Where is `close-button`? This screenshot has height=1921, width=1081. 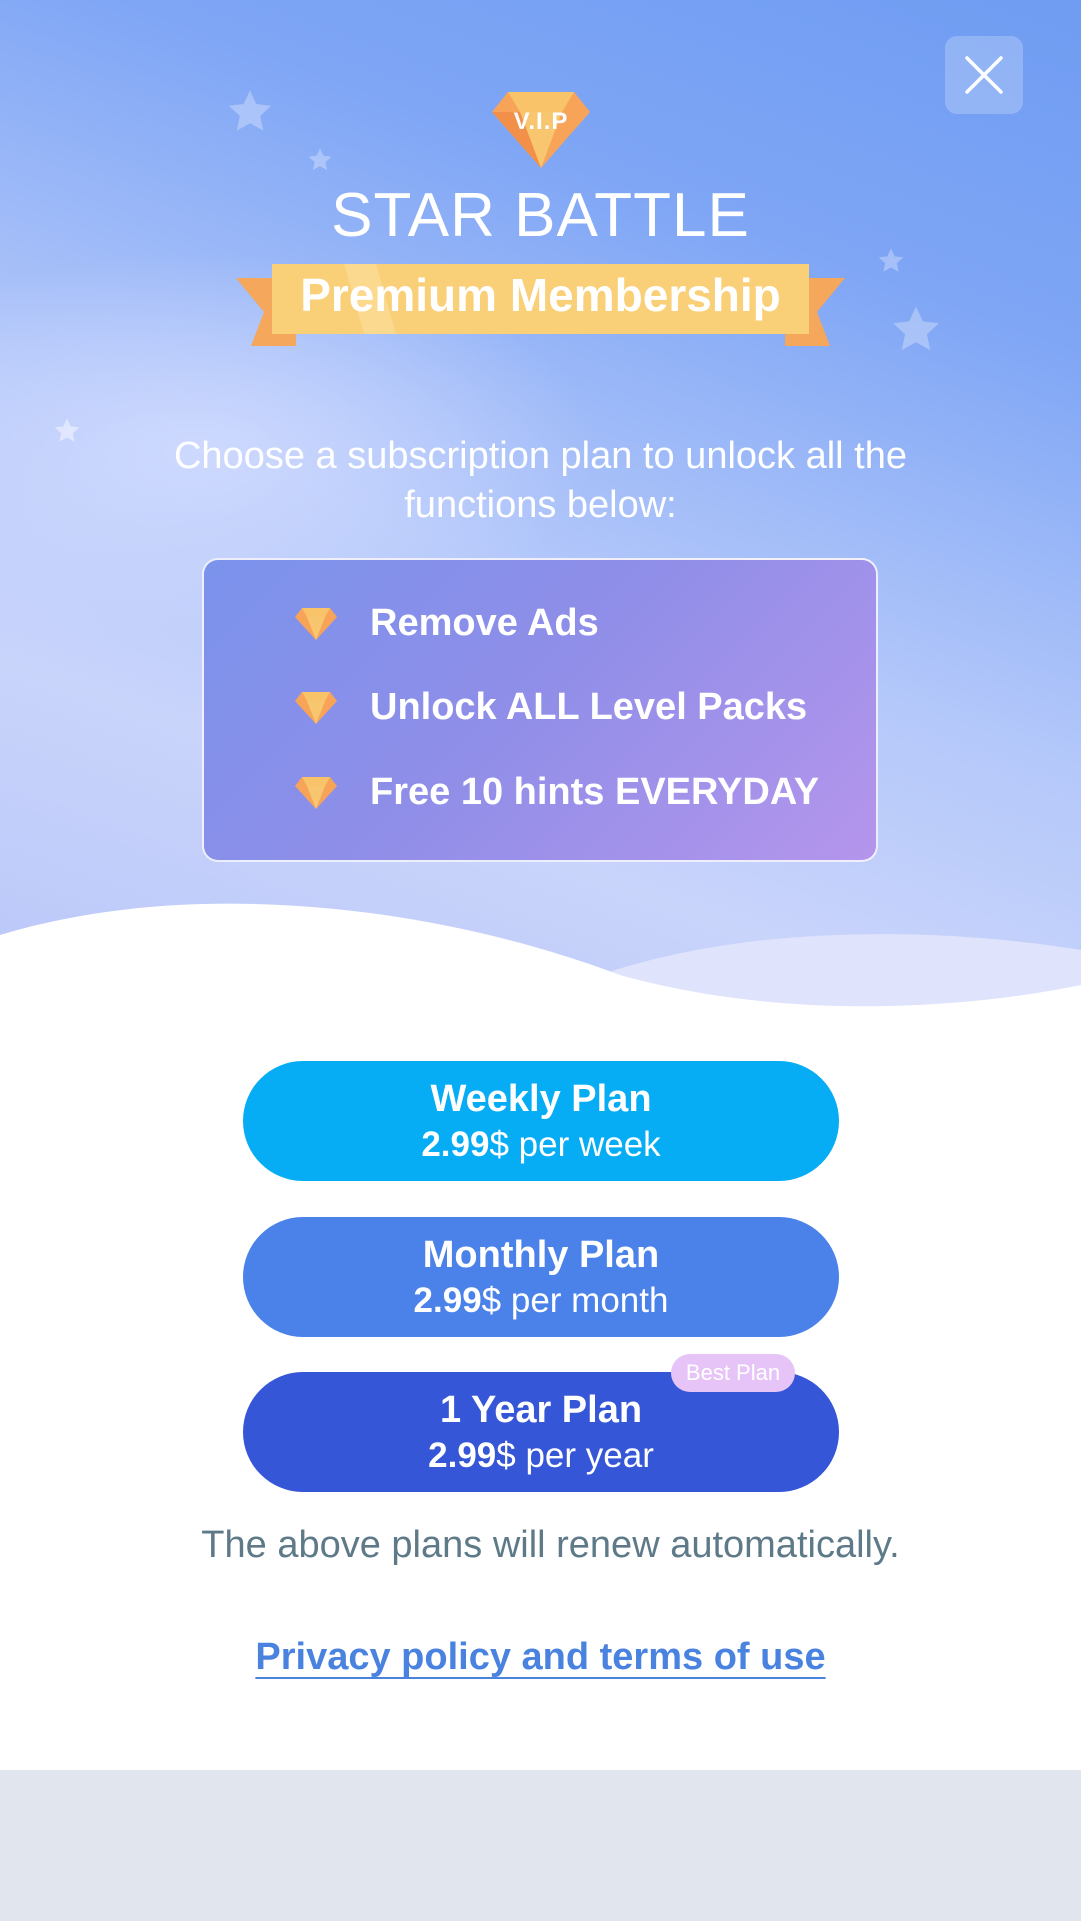 close-button is located at coordinates (984, 75).